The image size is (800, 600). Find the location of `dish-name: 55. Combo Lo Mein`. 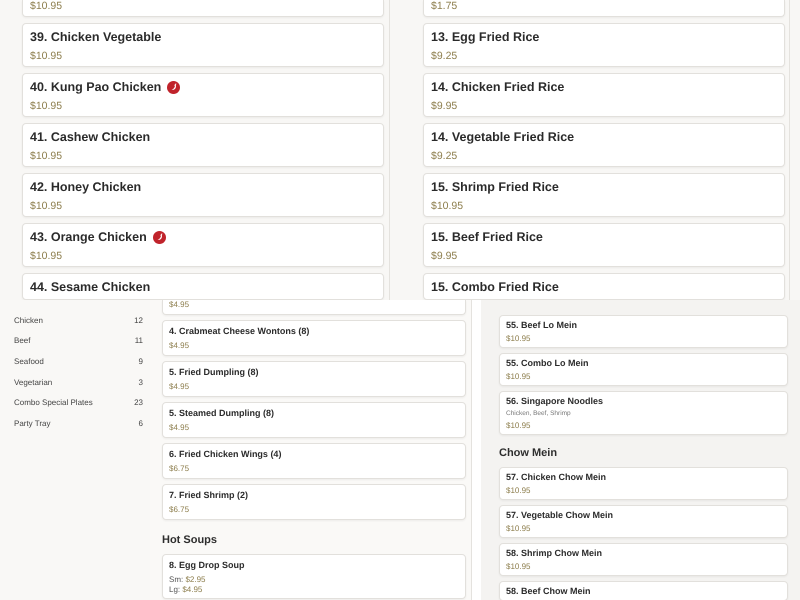

dish-name: 55. Combo Lo Mein is located at coordinates (547, 363).